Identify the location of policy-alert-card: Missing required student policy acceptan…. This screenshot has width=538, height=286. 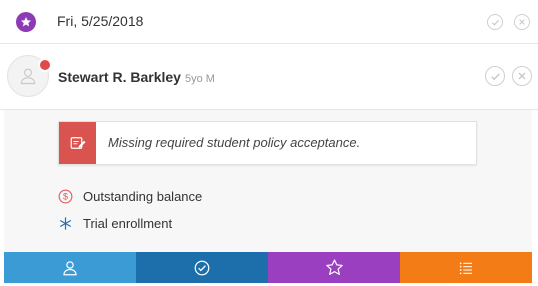
(267, 143).